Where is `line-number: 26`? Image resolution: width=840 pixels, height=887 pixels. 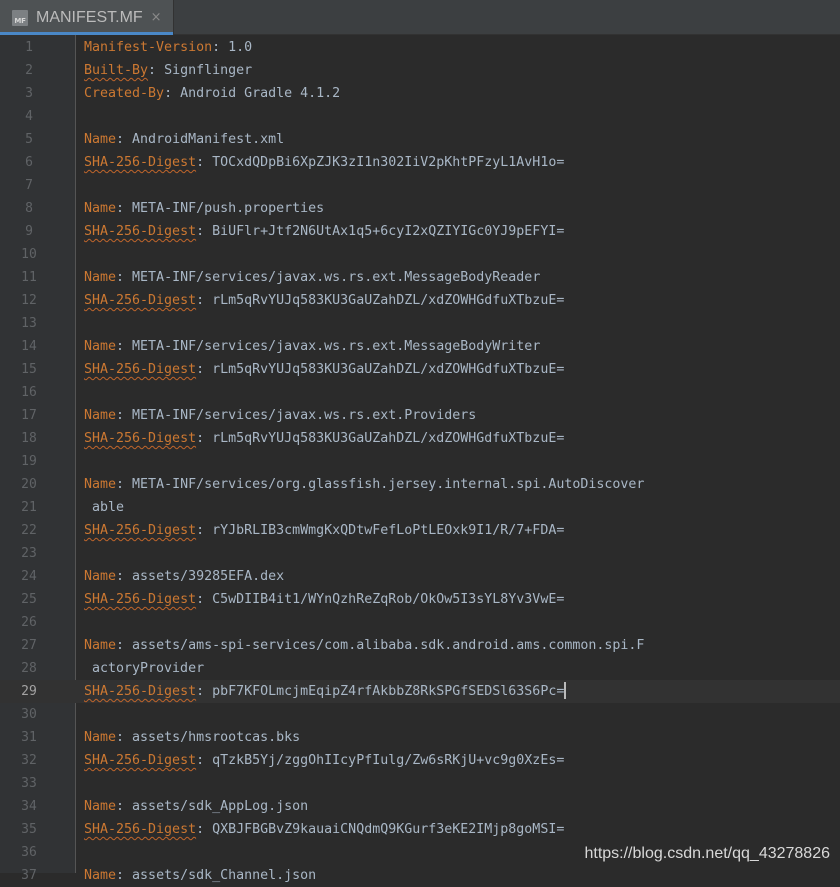
line-number: 26 is located at coordinates (29, 622).